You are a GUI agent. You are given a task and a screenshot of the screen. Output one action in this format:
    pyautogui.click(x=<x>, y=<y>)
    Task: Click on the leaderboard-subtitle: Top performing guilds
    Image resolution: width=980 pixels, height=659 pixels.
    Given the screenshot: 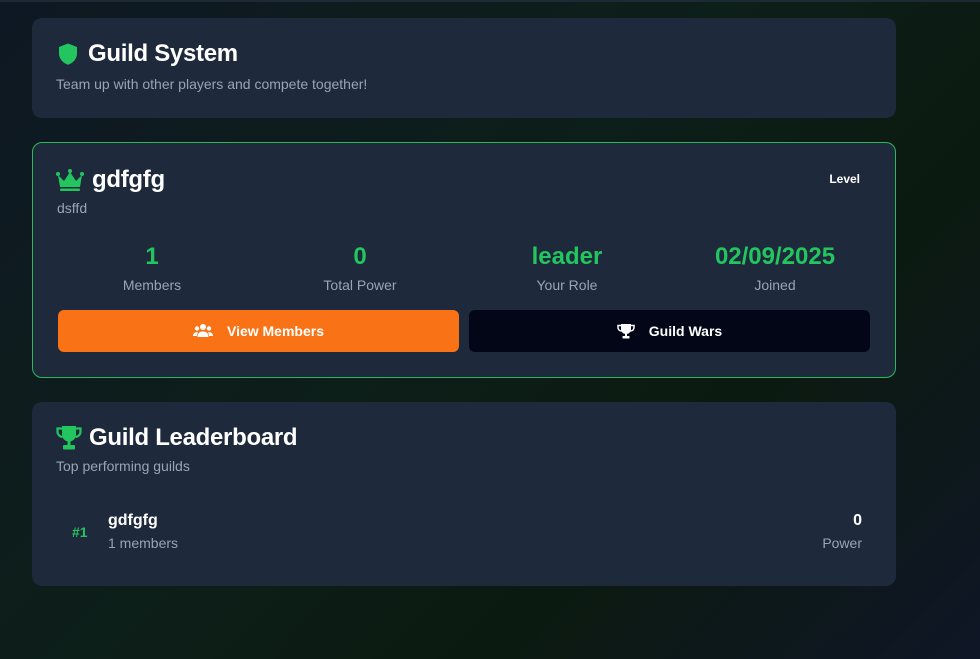 What is the action you would take?
    pyautogui.click(x=123, y=466)
    